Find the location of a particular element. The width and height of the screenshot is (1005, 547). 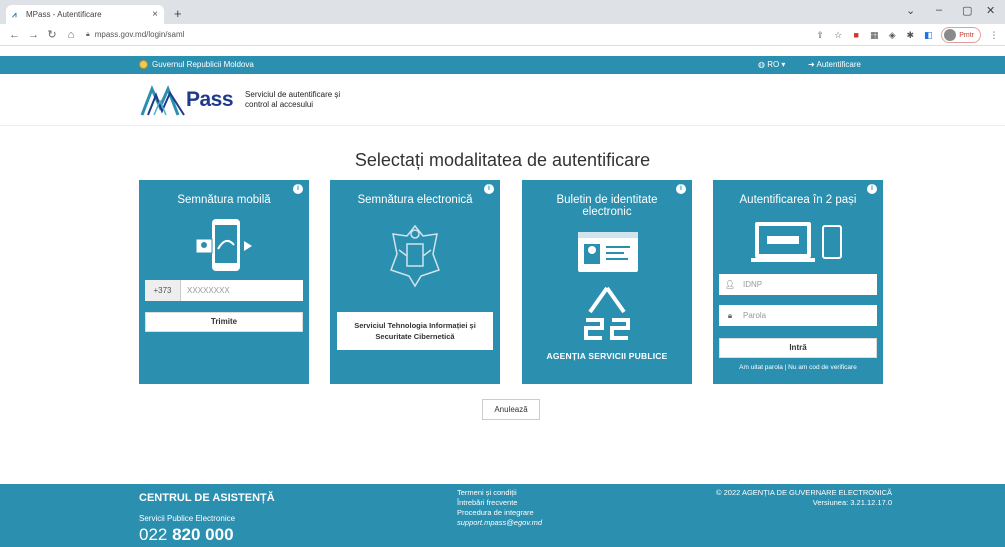

browser-tabbar: ⩘ MPass - Autentificare × + ⌄ – ▢ ✕ is located at coordinates (502, 12).